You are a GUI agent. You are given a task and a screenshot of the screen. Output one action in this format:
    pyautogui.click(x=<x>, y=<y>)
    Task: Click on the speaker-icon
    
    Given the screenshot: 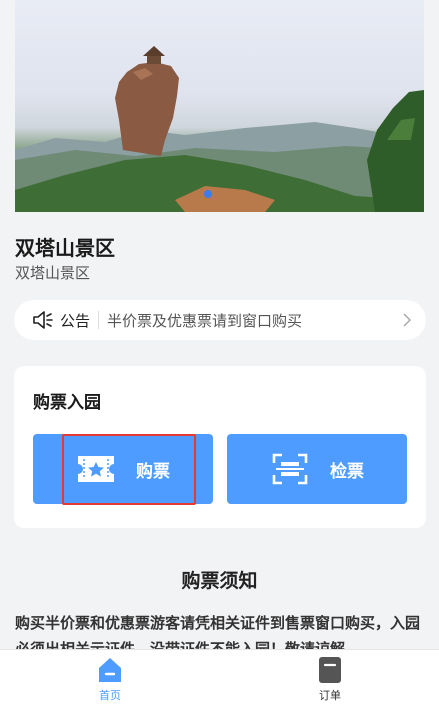 What is the action you would take?
    pyautogui.click(x=43, y=320)
    